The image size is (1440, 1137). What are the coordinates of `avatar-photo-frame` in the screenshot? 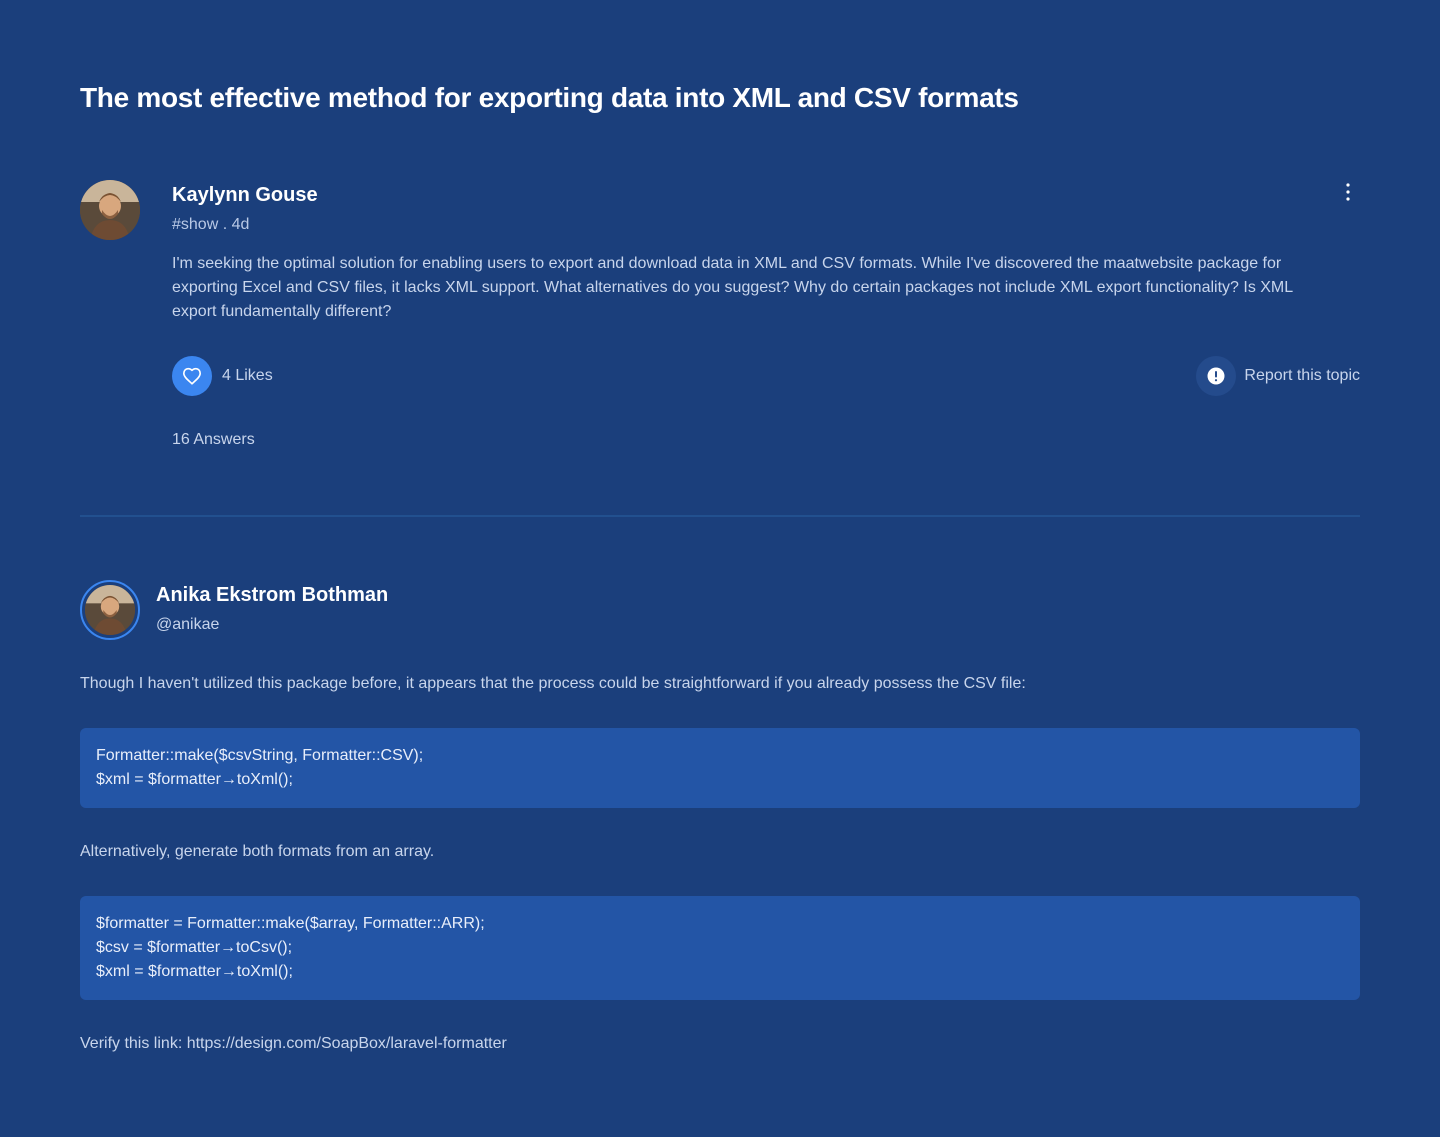 It's located at (110, 610).